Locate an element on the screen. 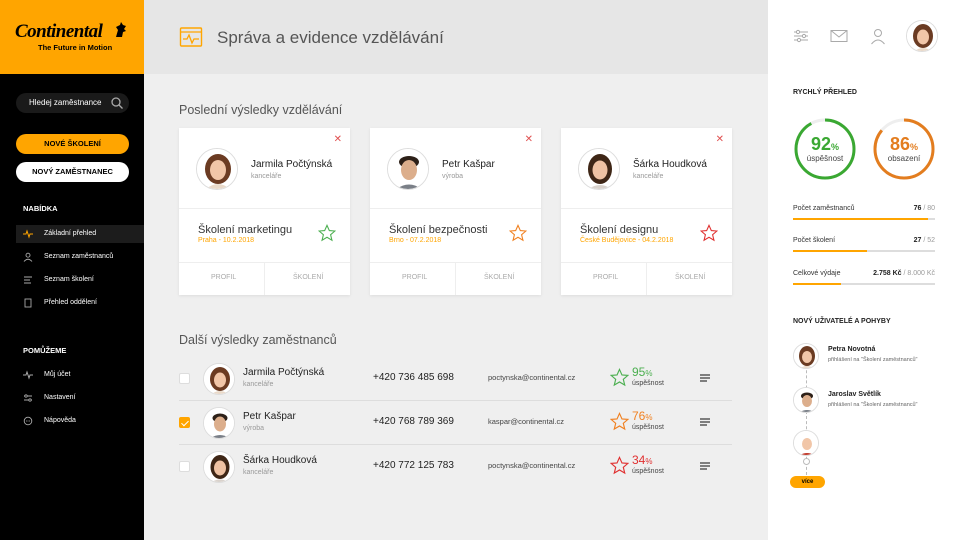 The height and width of the screenshot is (540, 960). stat-value: 2.758 Kč / 8.000 Kč is located at coordinates (904, 273).